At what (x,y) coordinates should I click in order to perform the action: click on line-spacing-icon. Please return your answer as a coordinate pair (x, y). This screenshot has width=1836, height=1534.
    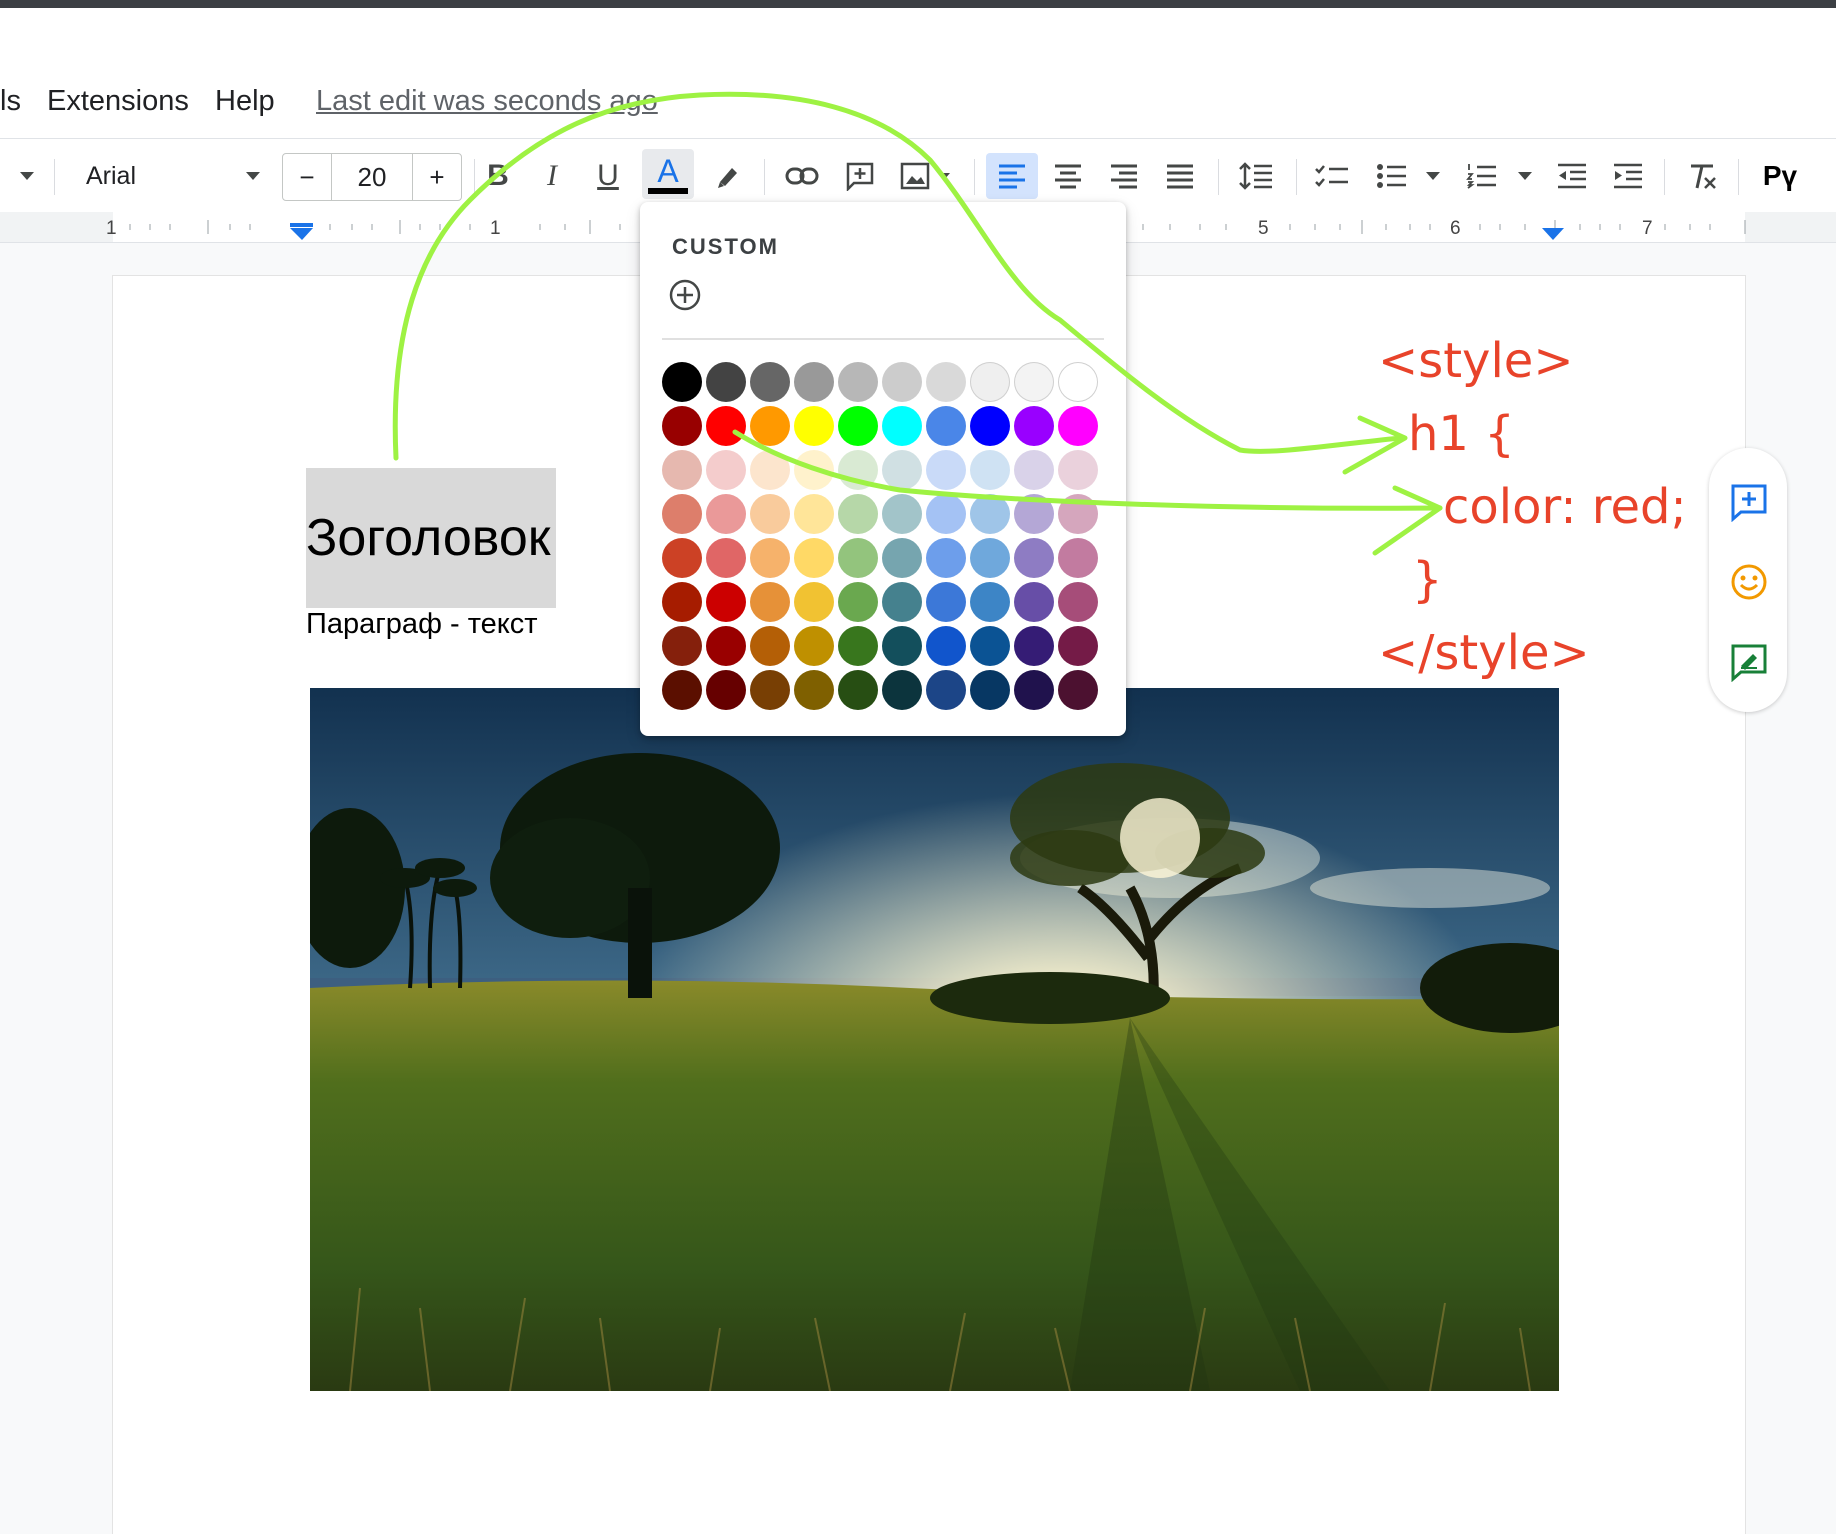
    Looking at the image, I should click on (1256, 176).